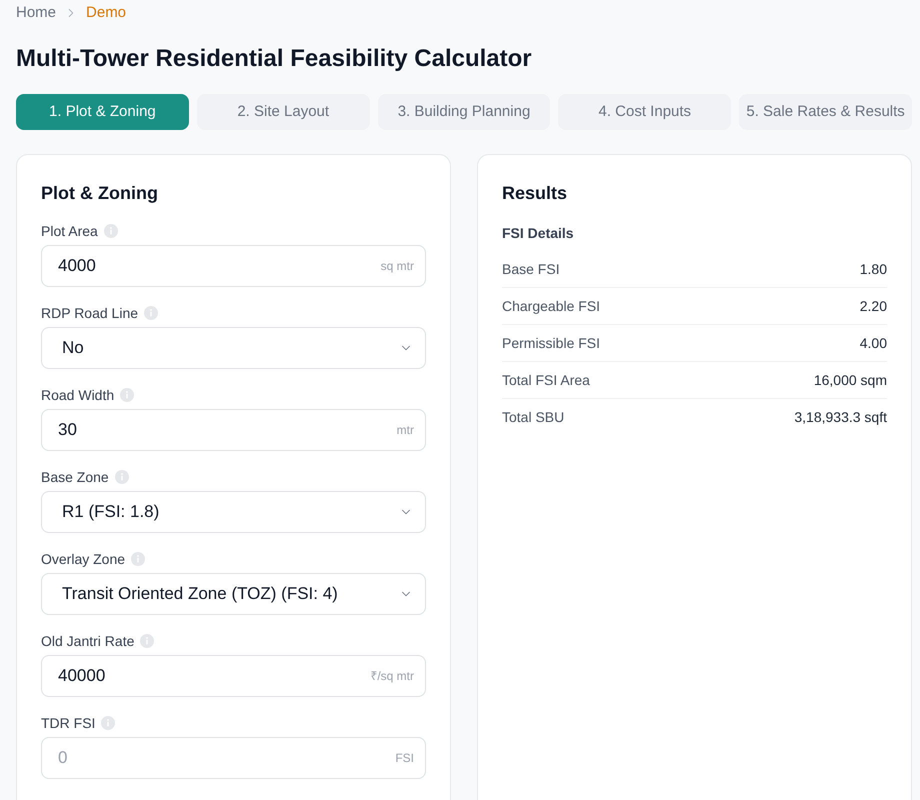 This screenshot has width=920, height=800. I want to click on field-label: Plot Area, so click(69, 231).